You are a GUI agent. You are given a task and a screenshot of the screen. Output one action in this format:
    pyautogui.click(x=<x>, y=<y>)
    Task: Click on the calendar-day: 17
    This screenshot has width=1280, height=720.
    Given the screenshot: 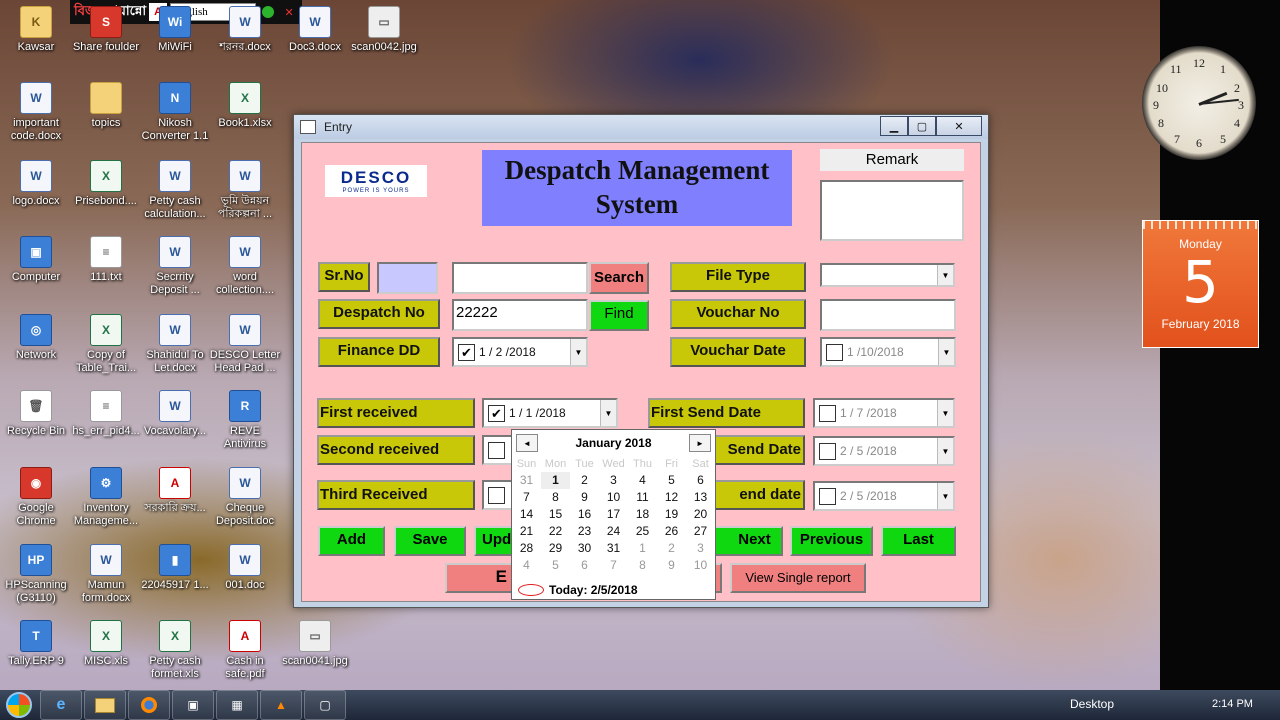 What is the action you would take?
    pyautogui.click(x=613, y=514)
    